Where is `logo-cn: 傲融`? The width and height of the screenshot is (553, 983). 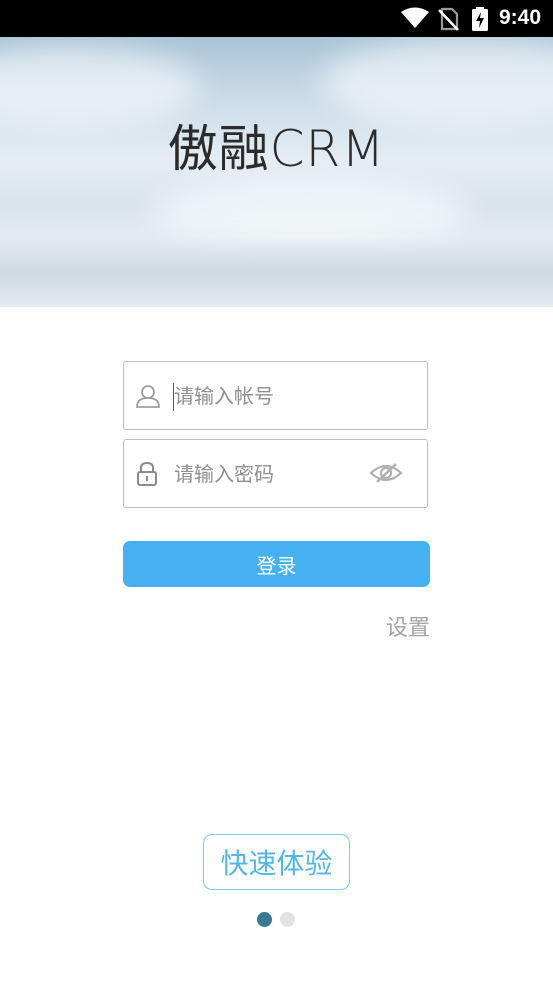 logo-cn: 傲融 is located at coordinates (218, 149).